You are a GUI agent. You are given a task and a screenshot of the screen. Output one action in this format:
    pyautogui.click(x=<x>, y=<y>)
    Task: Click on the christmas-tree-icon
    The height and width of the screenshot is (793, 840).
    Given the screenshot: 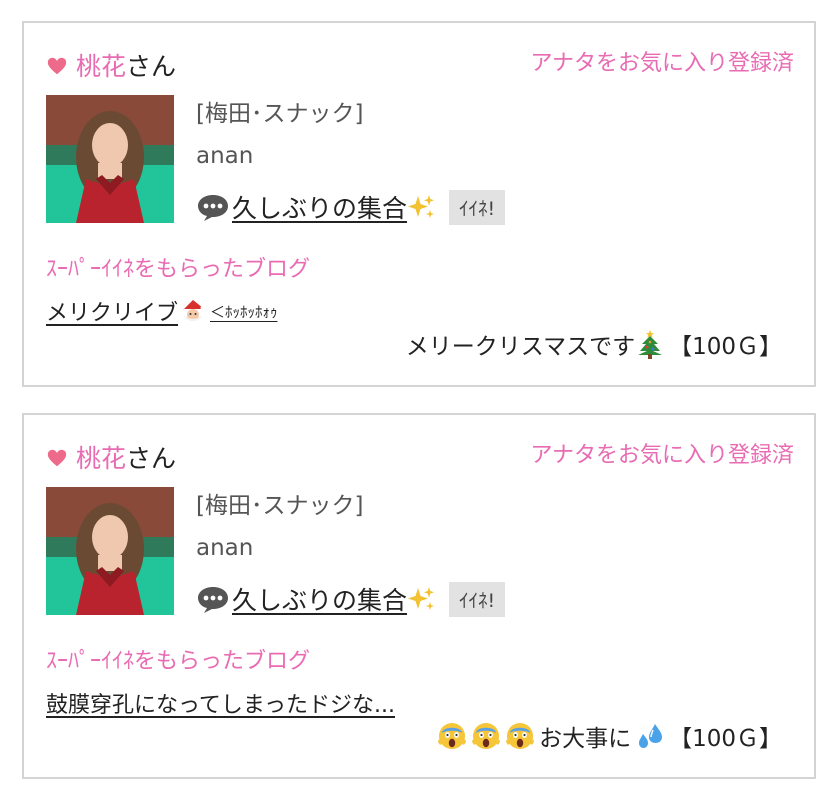 What is the action you would take?
    pyautogui.click(x=650, y=344)
    